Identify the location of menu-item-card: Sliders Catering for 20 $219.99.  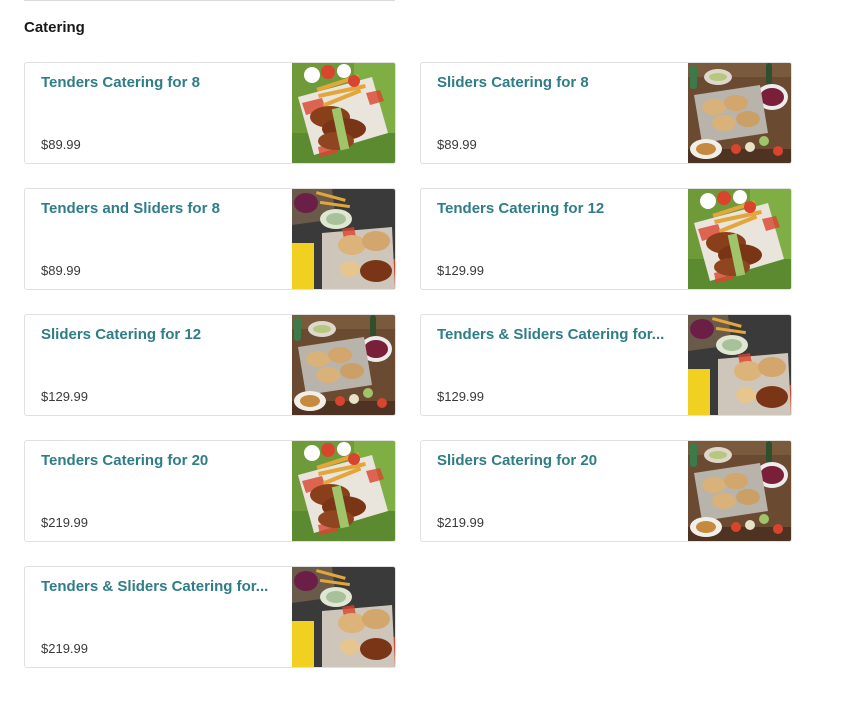
(606, 491).